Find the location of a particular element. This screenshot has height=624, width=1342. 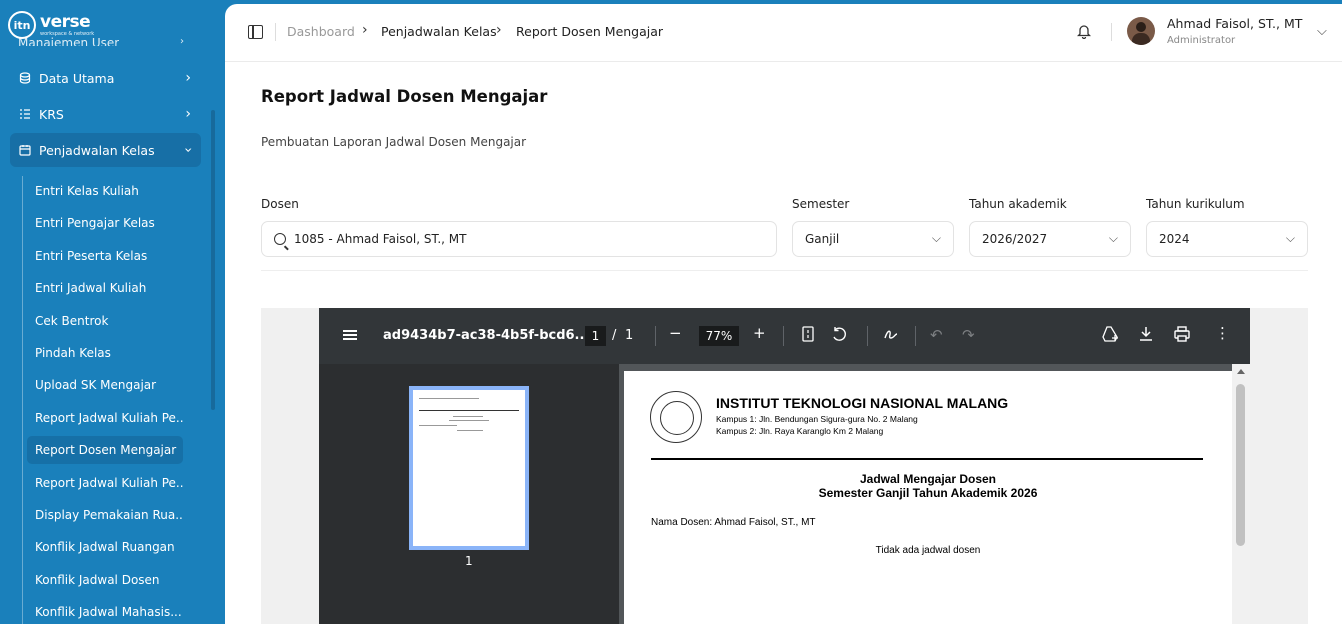

sidebar-subitem: Konflik Jadwal Dosen is located at coordinates (105, 580).